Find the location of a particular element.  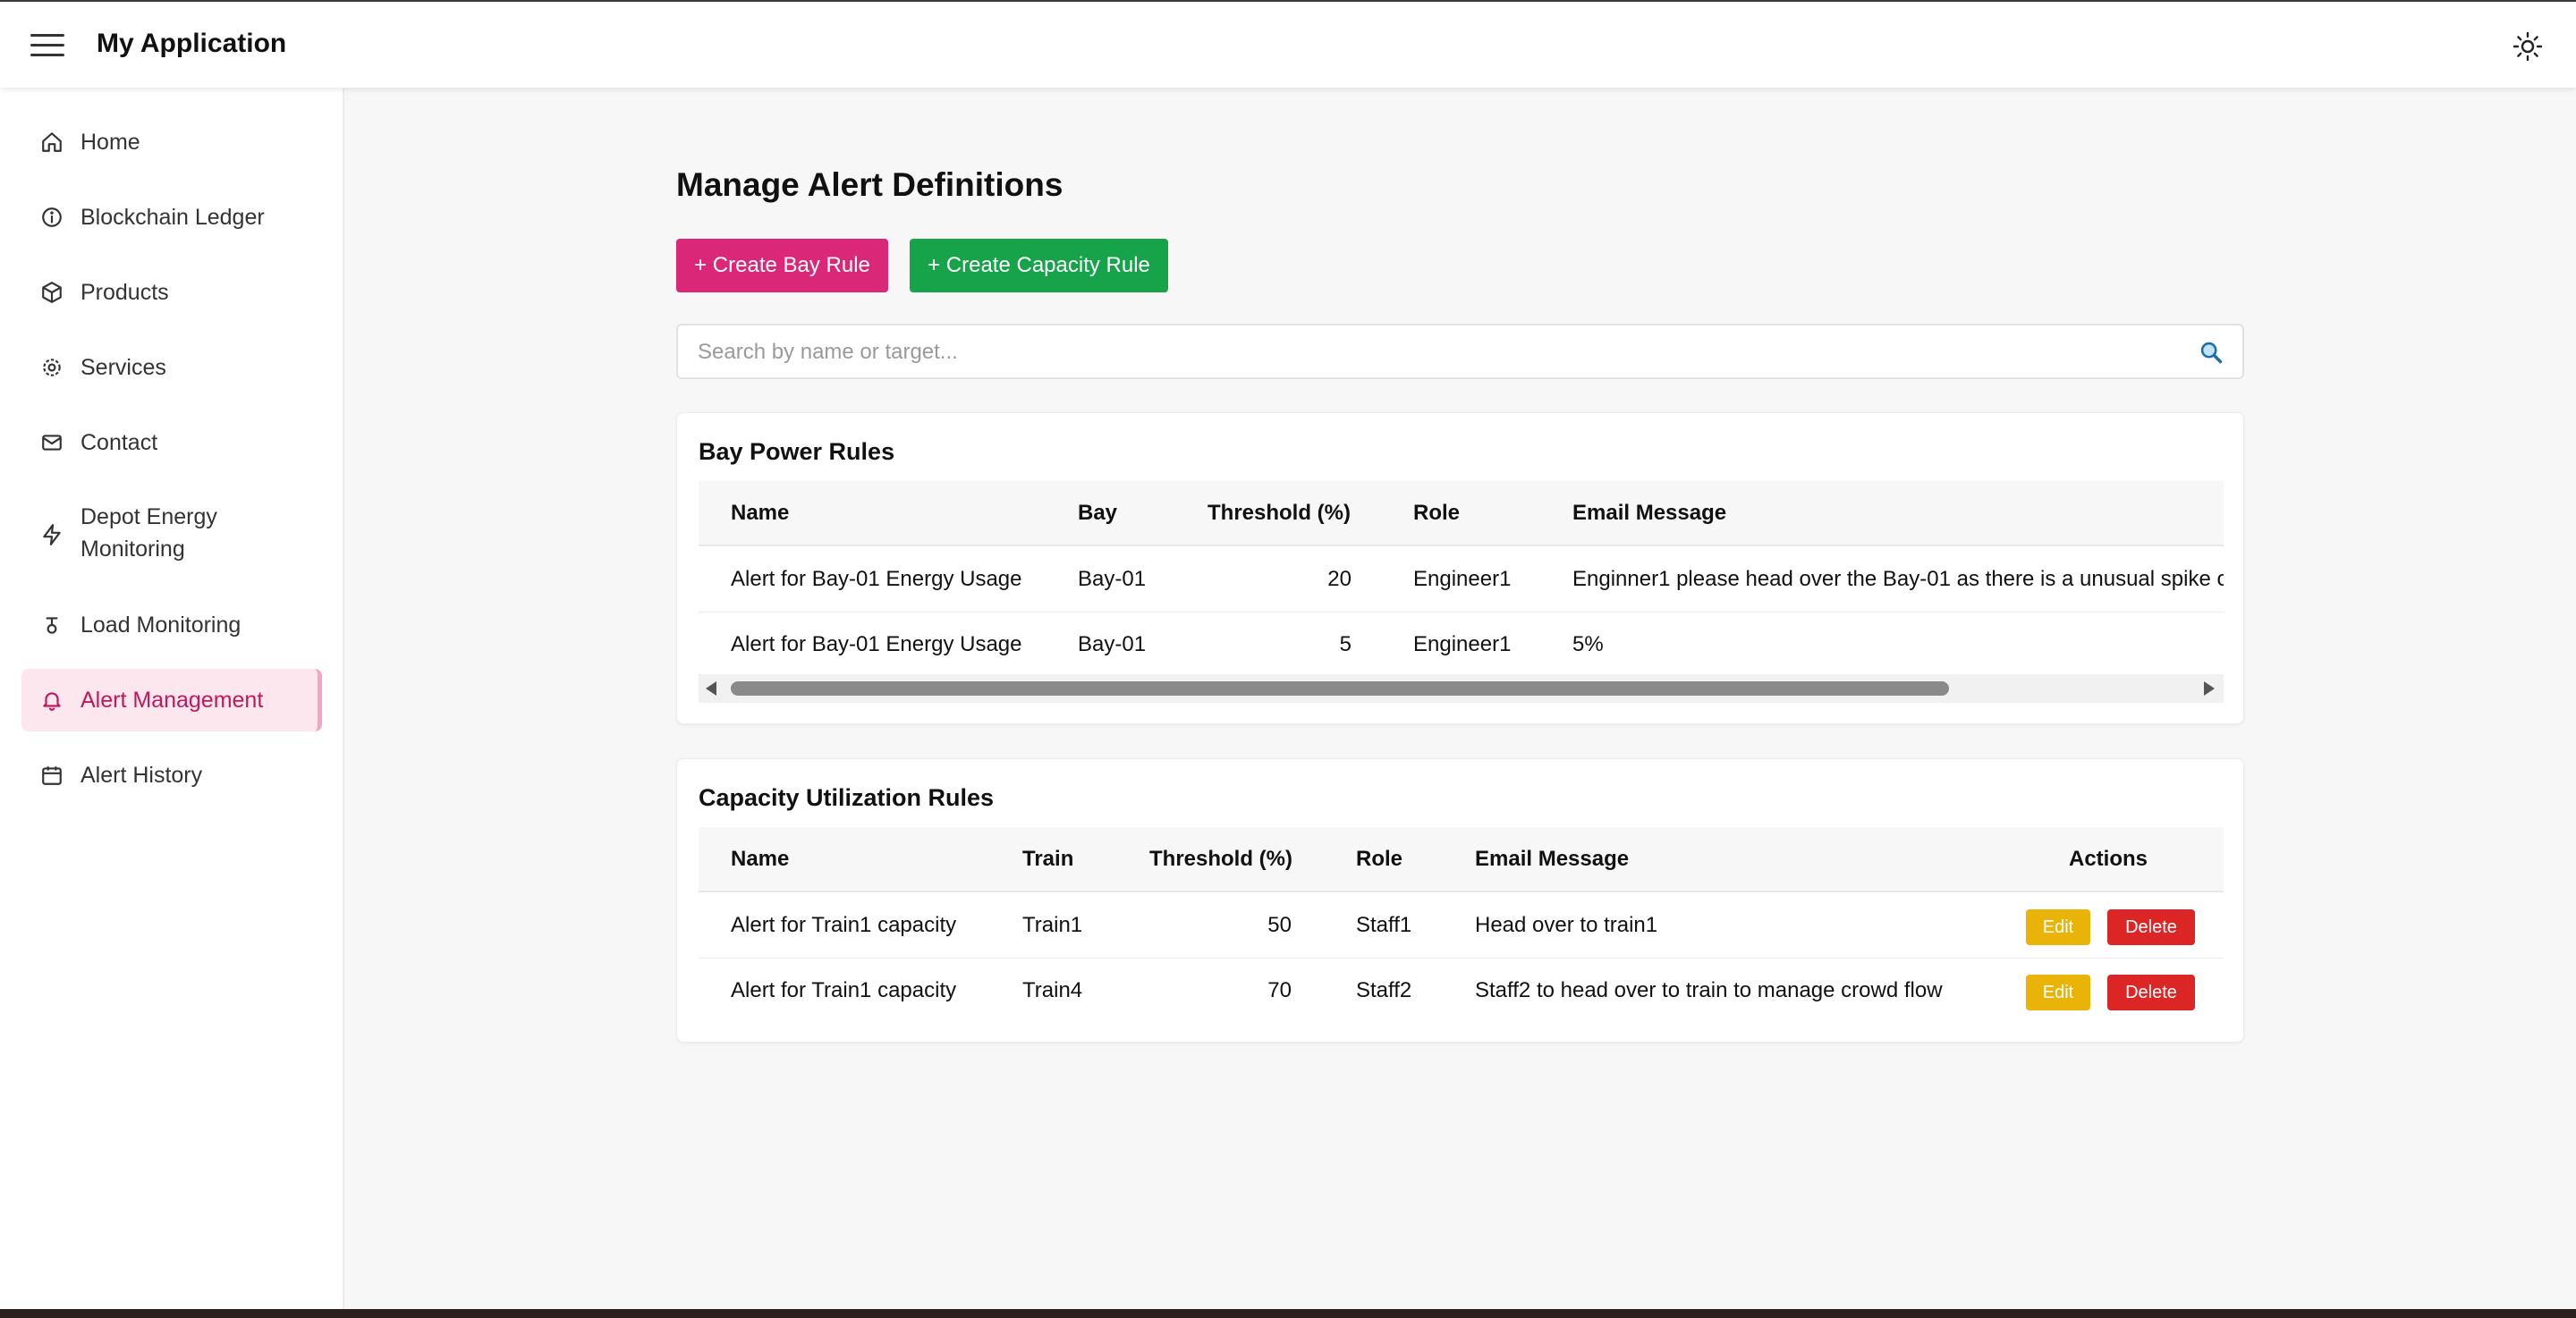

page-title: Manage Alert Definitions is located at coordinates (869, 184).